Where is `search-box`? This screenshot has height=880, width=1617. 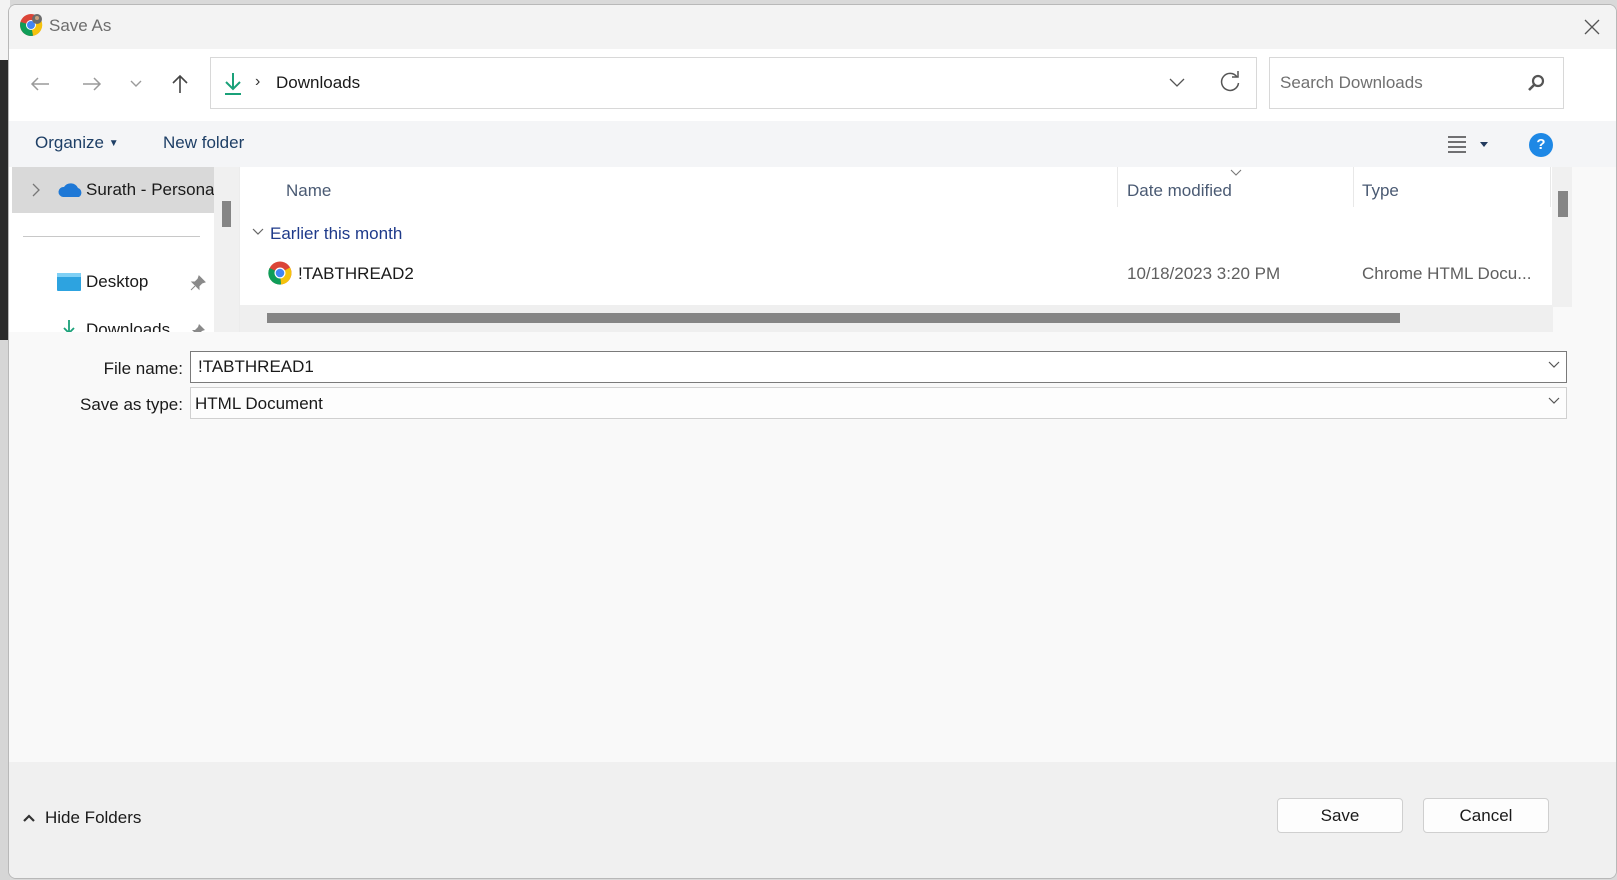 search-box is located at coordinates (1416, 83).